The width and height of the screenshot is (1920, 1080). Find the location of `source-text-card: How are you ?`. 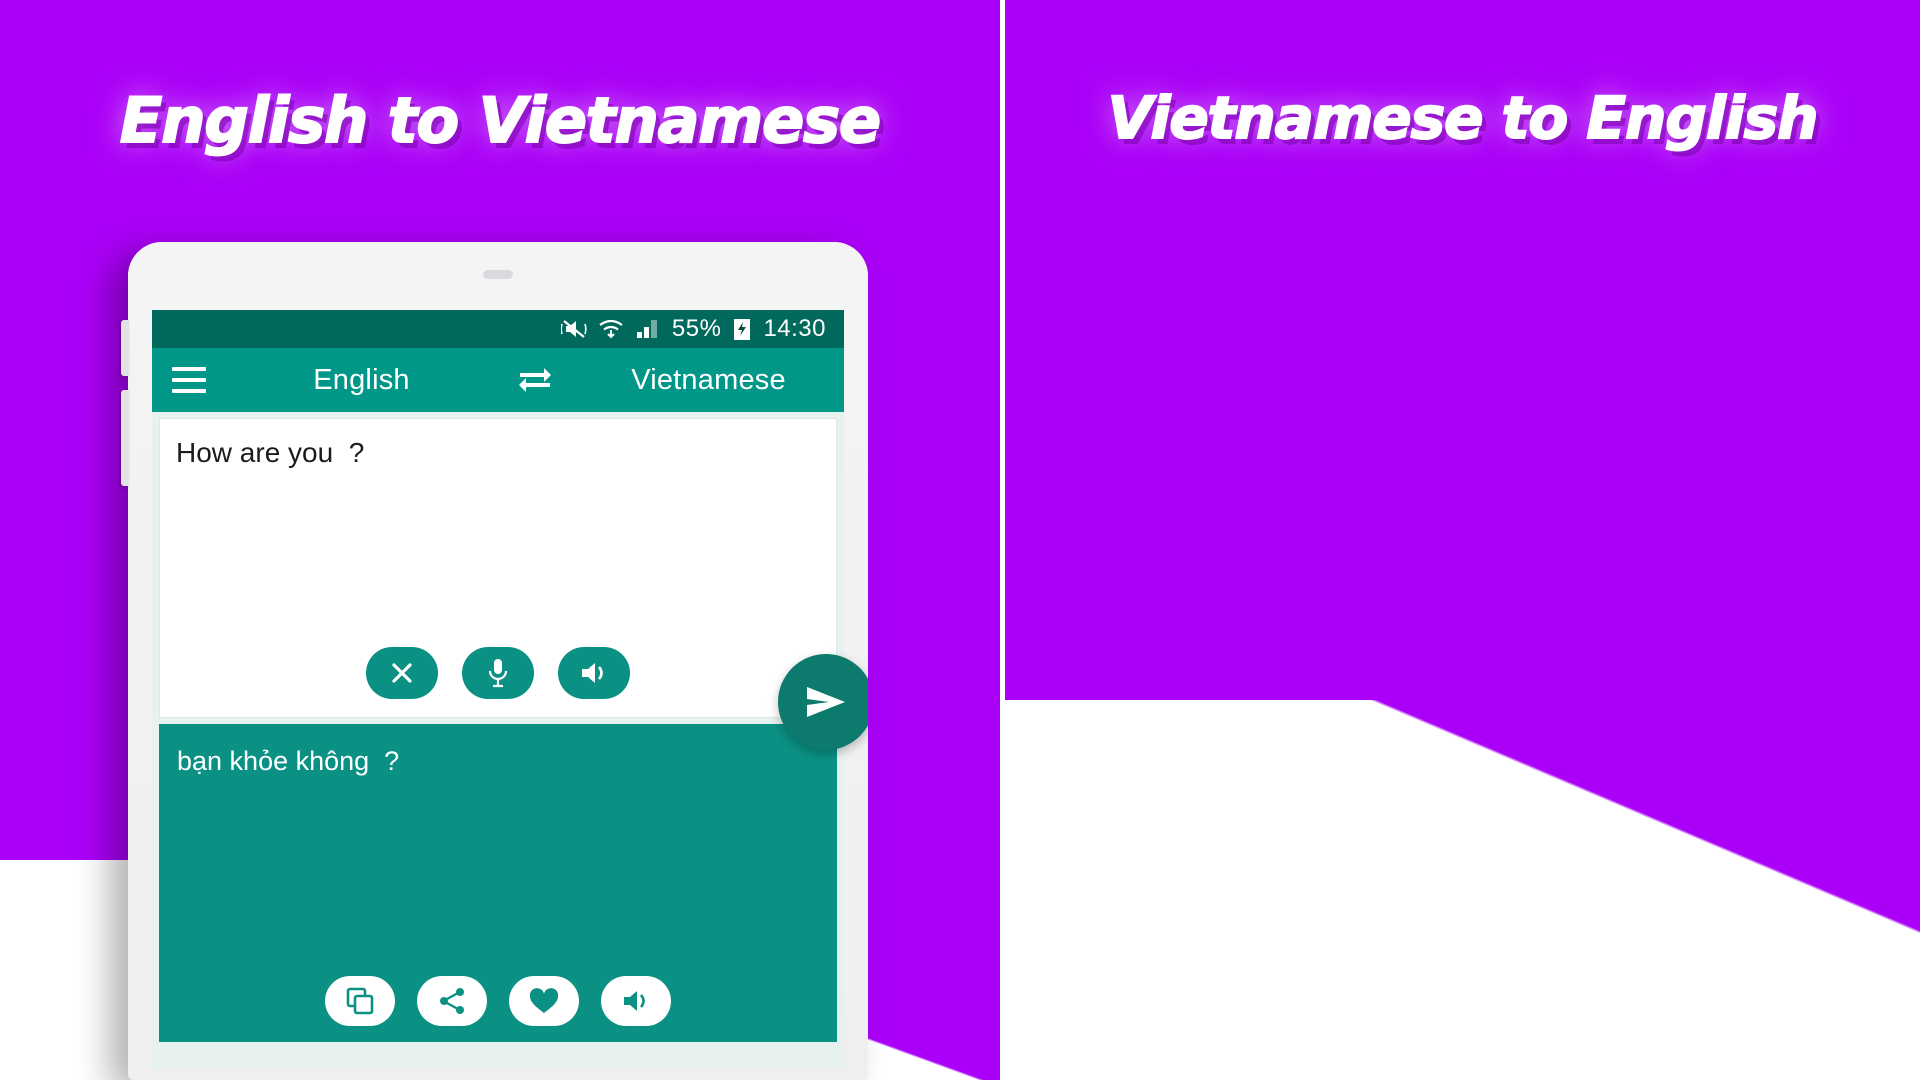

source-text-card: How are you ? is located at coordinates (498, 568).